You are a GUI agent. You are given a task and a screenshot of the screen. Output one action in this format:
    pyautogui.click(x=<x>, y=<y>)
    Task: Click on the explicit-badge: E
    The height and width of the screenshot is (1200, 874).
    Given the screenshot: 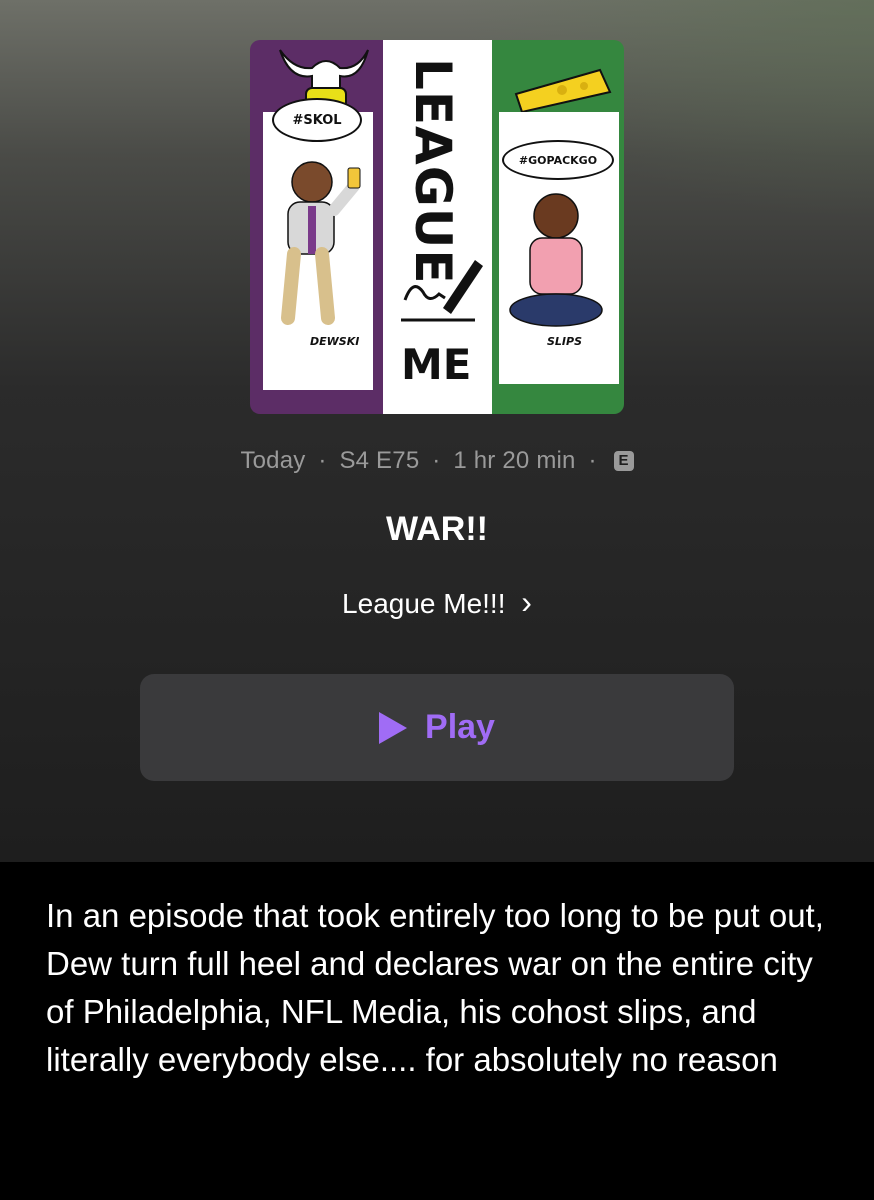 What is the action you would take?
    pyautogui.click(x=623, y=460)
    